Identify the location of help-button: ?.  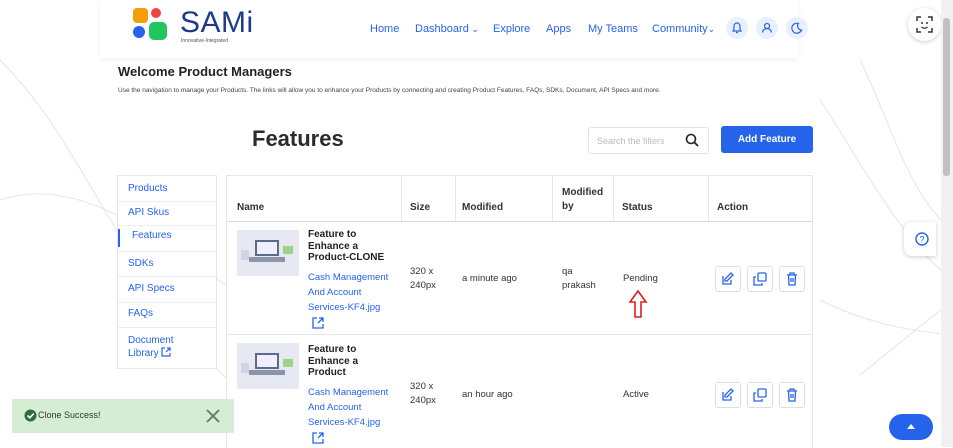
(920, 239).